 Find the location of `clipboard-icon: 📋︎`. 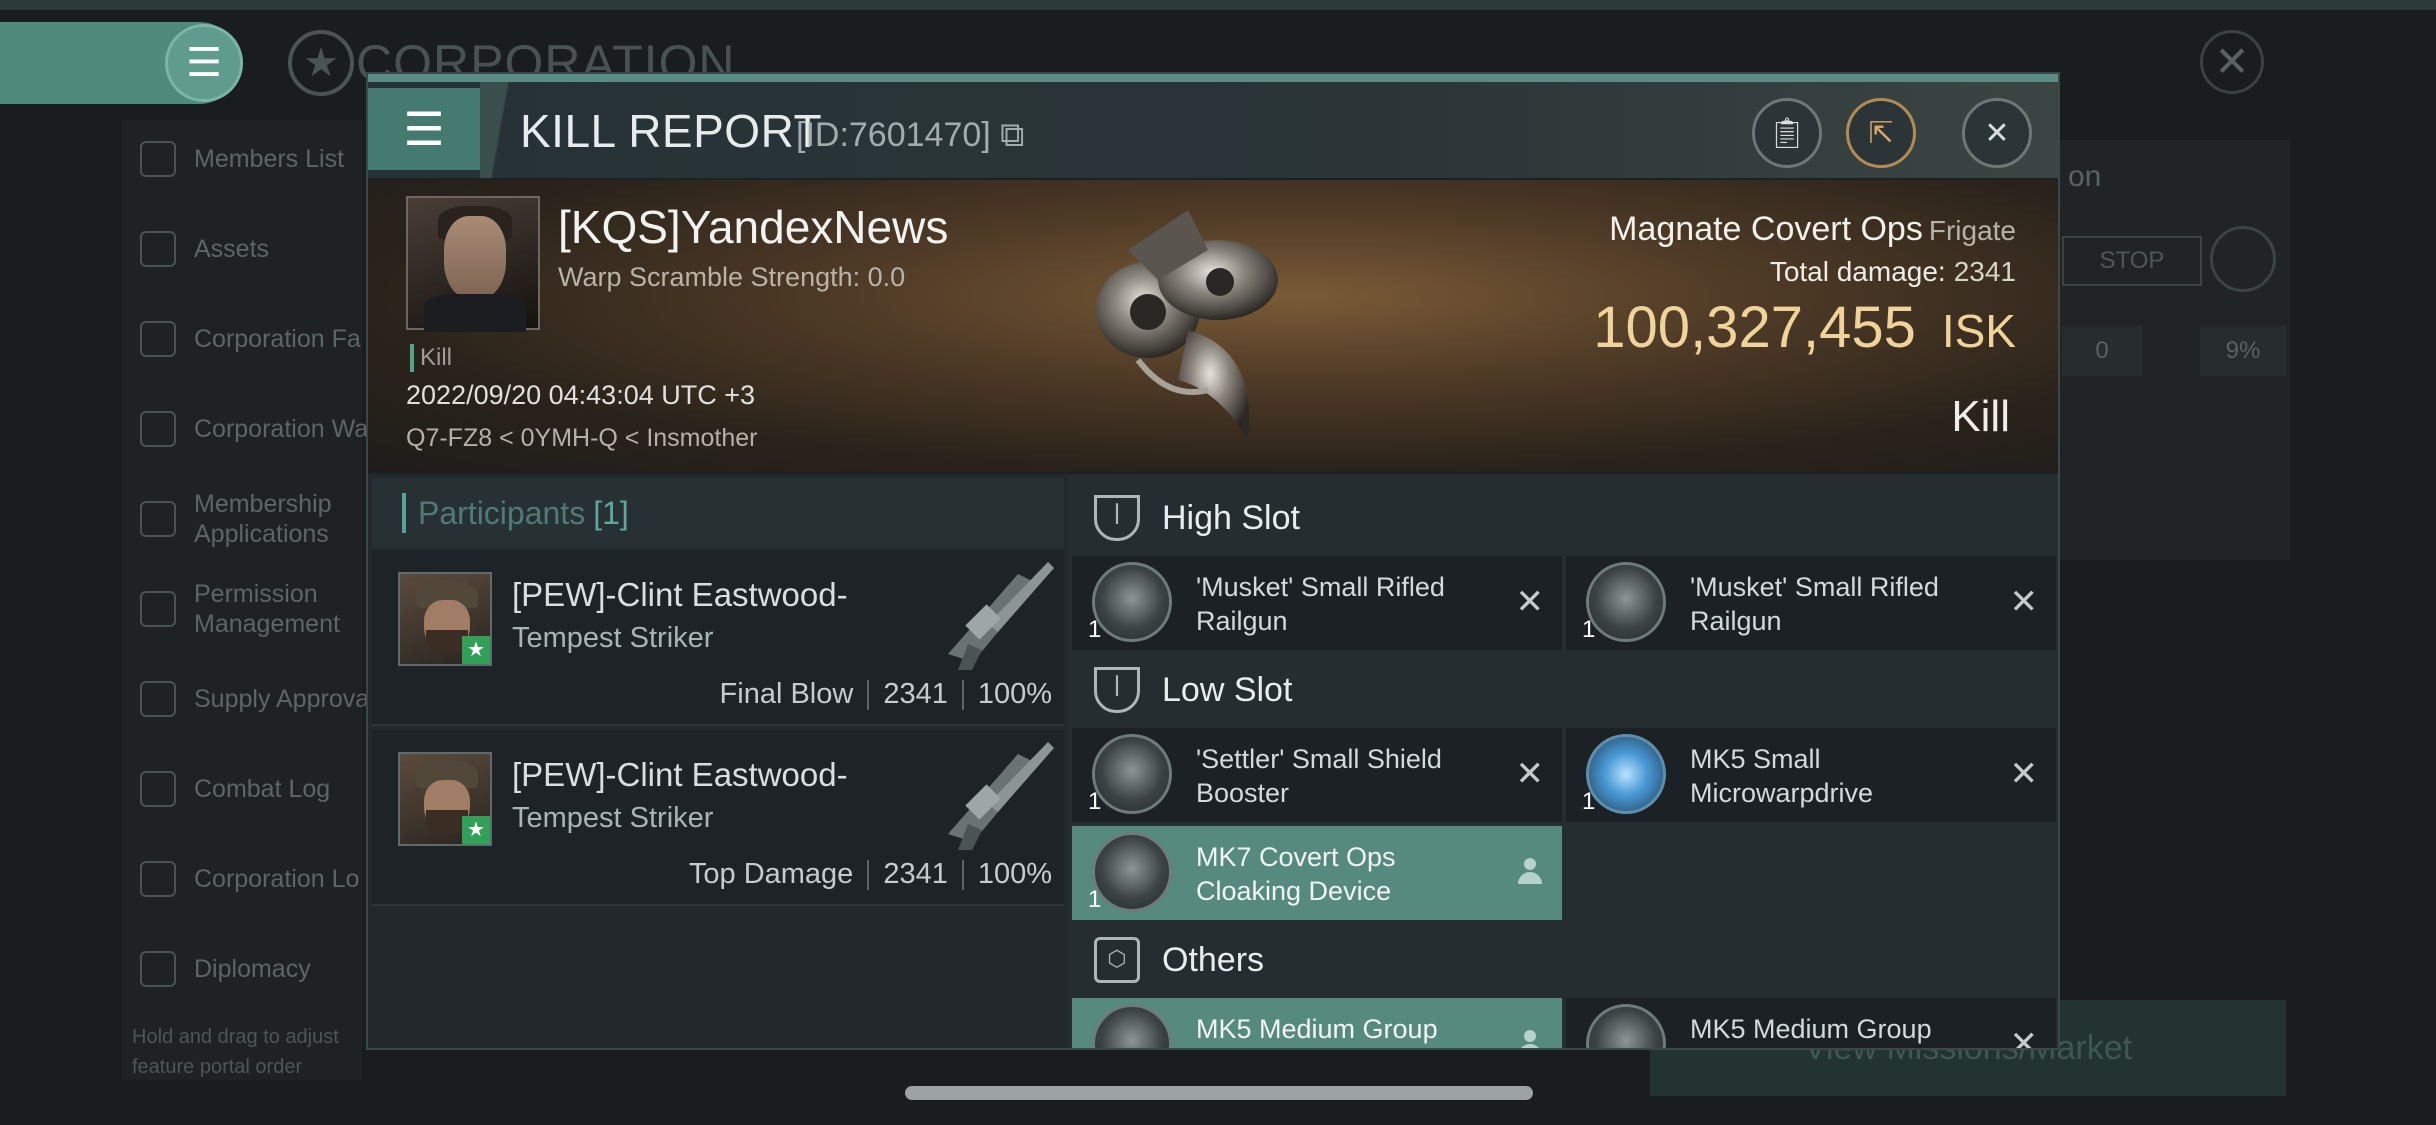

clipboard-icon: 📋︎ is located at coordinates (1787, 133).